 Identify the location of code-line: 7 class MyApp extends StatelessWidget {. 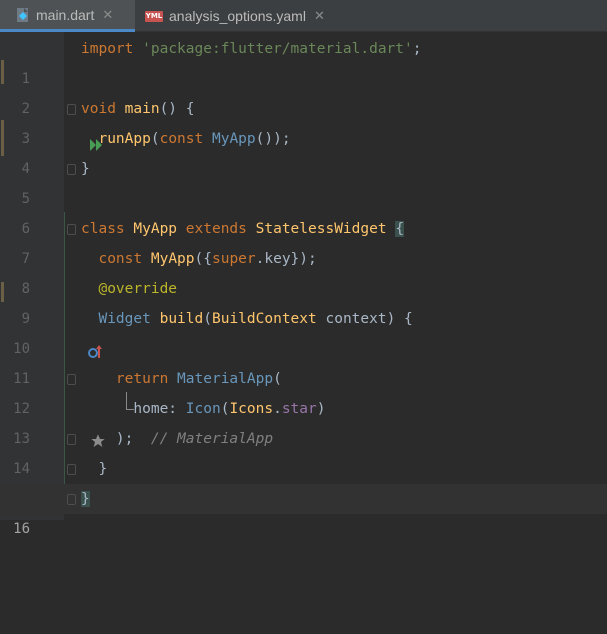
(303, 240).